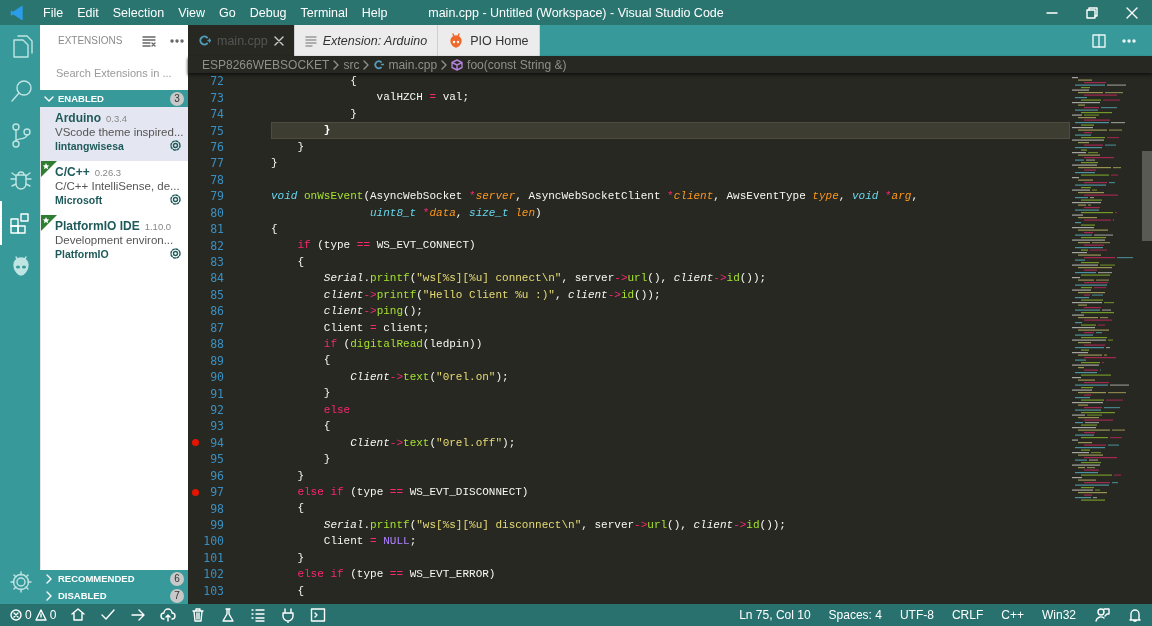 The width and height of the screenshot is (1152, 626). Describe the element at coordinates (216, 245) in the screenshot. I see `line-number: 82` at that location.